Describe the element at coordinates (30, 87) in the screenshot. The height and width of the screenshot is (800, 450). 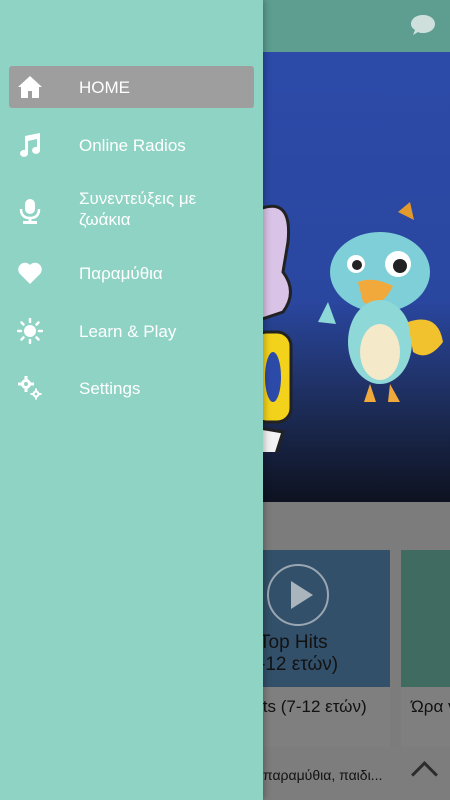
I see `home-icon` at that location.